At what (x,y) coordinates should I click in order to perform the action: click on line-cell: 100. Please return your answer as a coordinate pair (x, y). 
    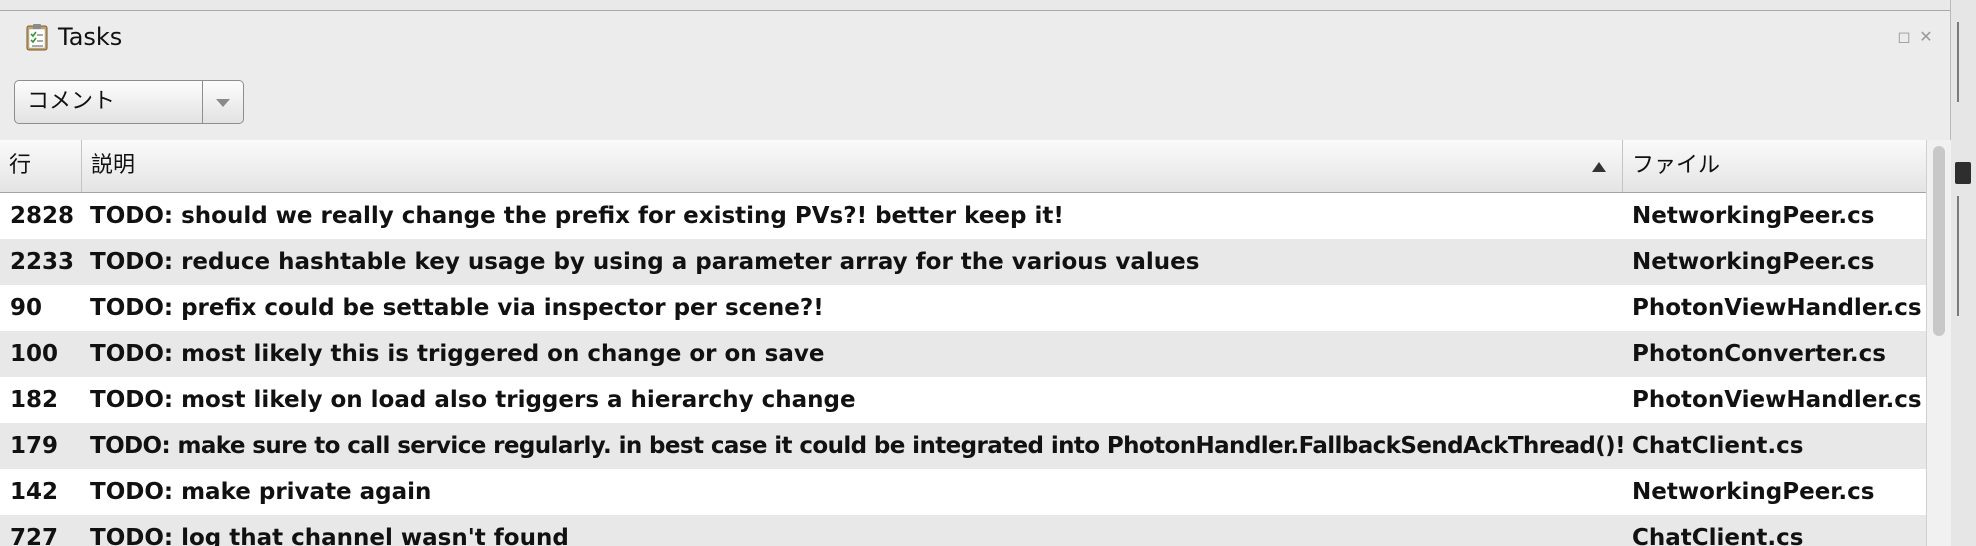
    Looking at the image, I should click on (34, 354).